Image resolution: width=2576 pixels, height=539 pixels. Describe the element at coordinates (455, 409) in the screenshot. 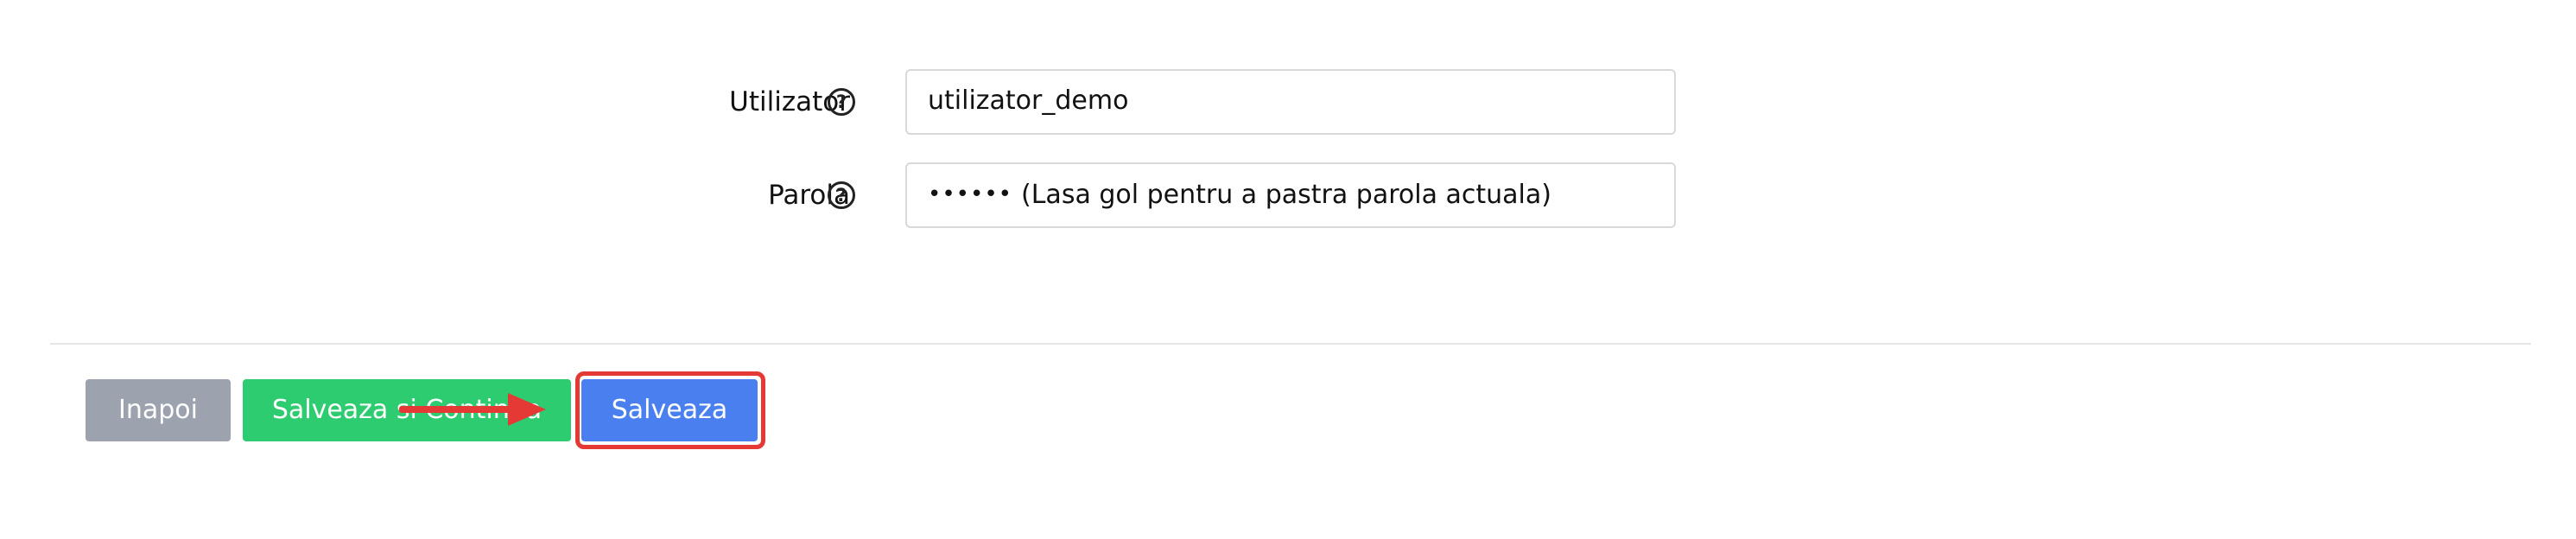

I see `annotation-arrow-shaft` at that location.